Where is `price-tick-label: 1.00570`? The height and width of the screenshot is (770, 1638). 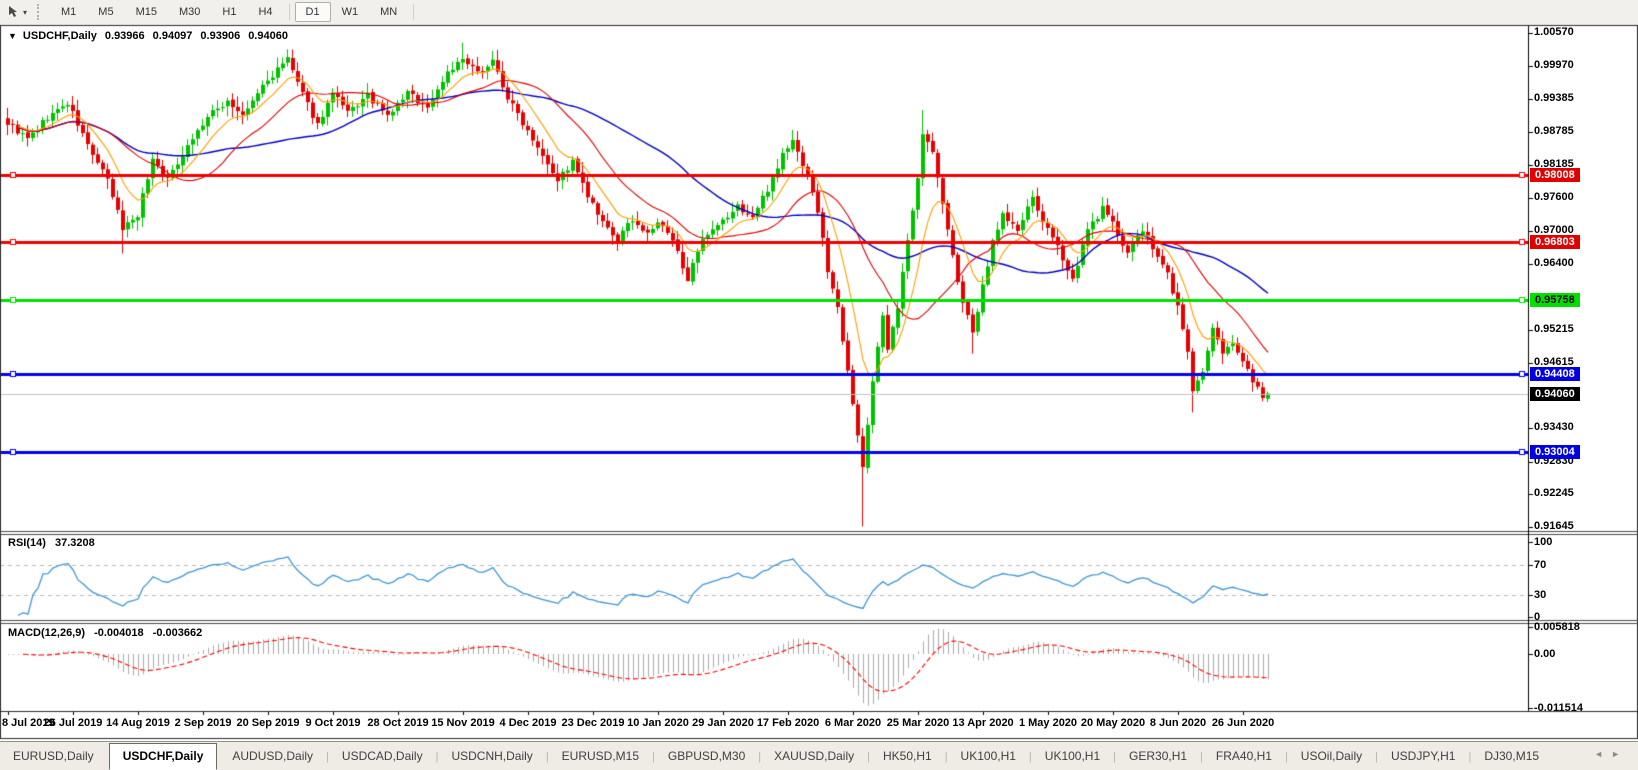
price-tick-label: 1.00570 is located at coordinates (1554, 32).